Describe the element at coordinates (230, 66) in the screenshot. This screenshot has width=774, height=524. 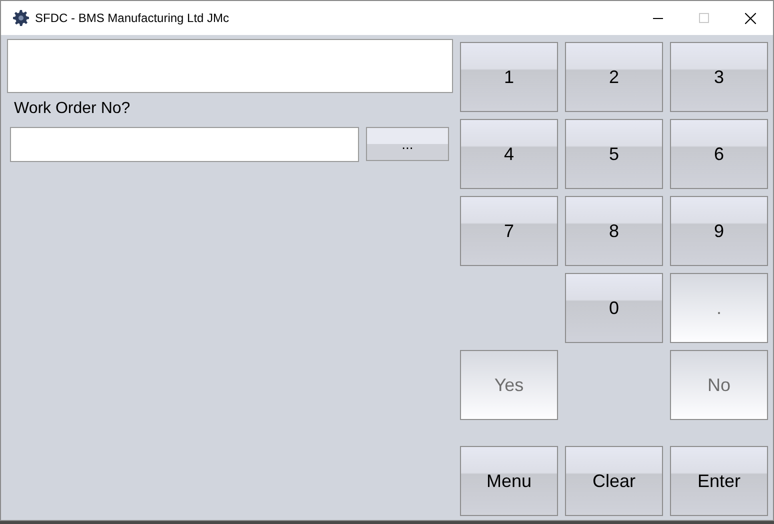
I see `message-box` at that location.